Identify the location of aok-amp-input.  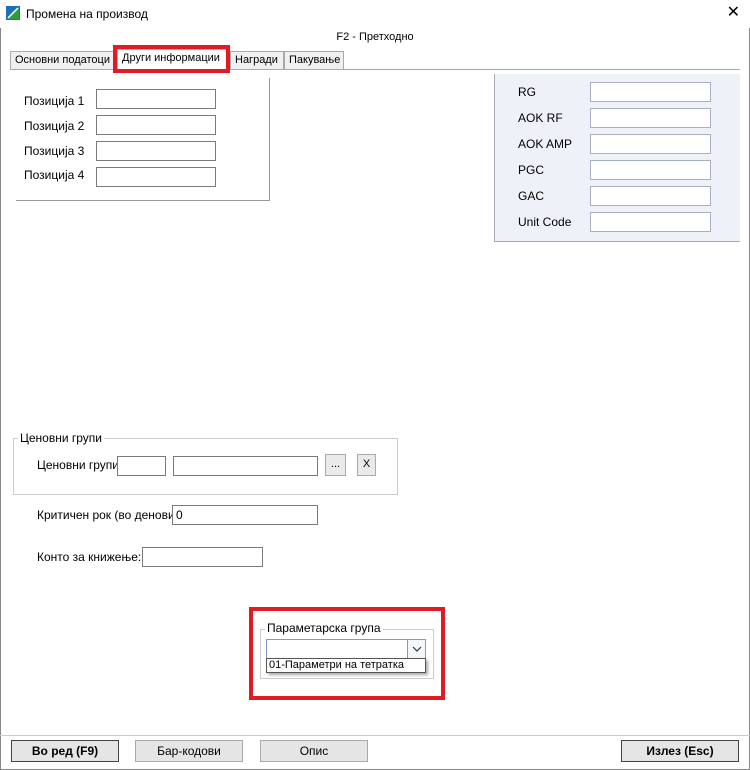
(650, 144).